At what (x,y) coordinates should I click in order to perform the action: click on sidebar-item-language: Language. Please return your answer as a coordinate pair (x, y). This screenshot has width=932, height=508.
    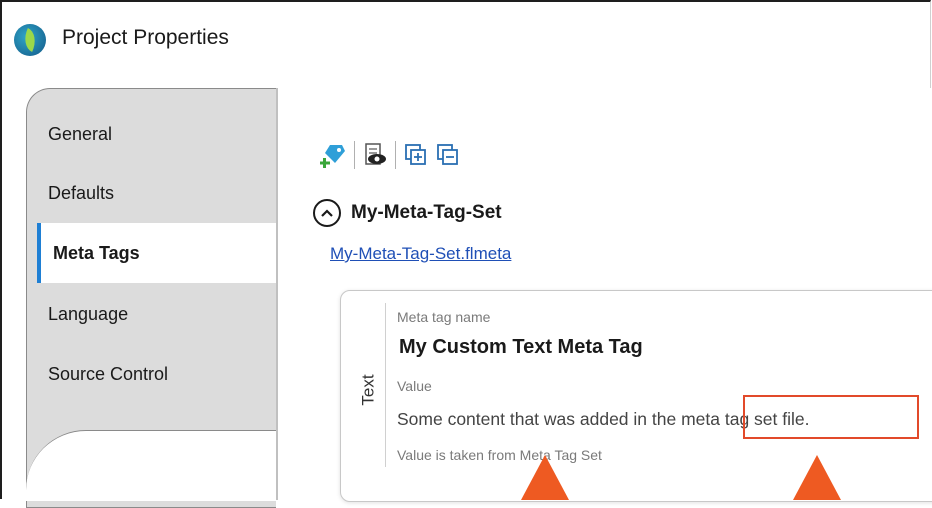
    Looking at the image, I should click on (88, 314).